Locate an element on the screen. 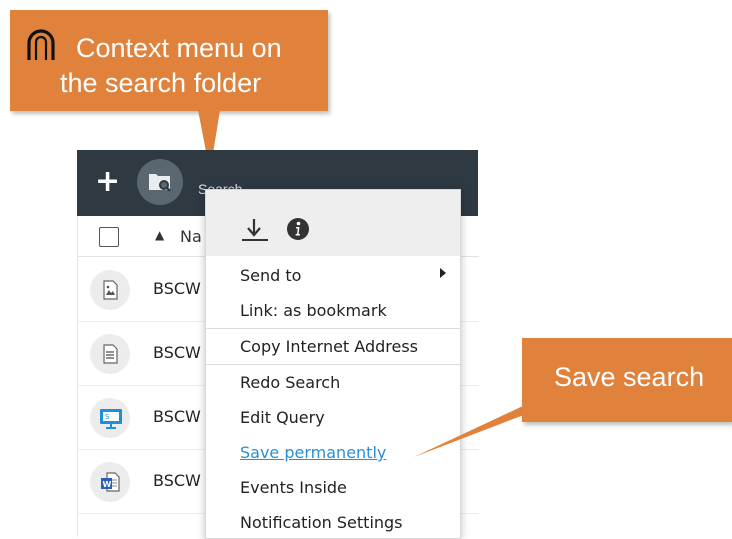 The height and width of the screenshot is (539, 732). callout-text-line1: Context menu on is located at coordinates (179, 48).